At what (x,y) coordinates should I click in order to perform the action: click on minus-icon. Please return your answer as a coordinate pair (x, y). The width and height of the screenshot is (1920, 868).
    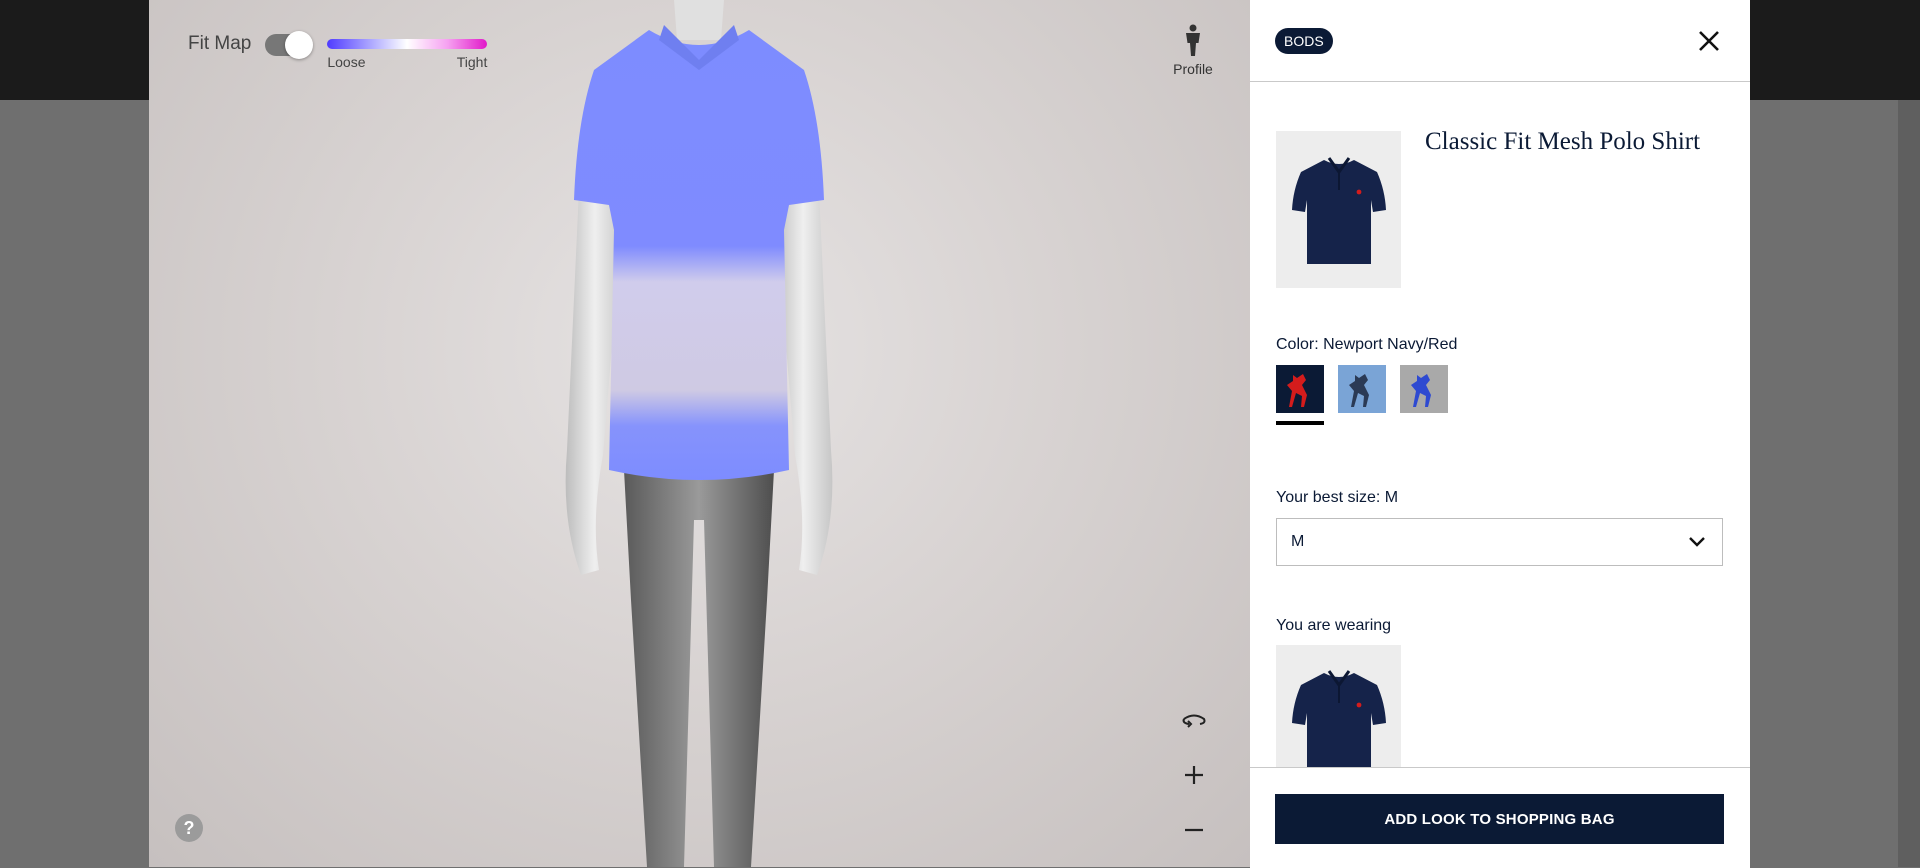
    Looking at the image, I should click on (1194, 830).